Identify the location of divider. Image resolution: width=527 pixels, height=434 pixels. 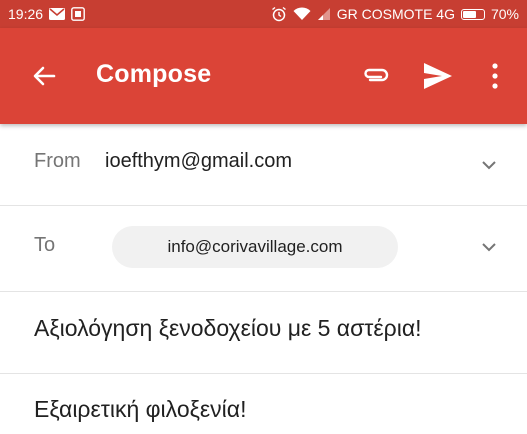
(263, 373).